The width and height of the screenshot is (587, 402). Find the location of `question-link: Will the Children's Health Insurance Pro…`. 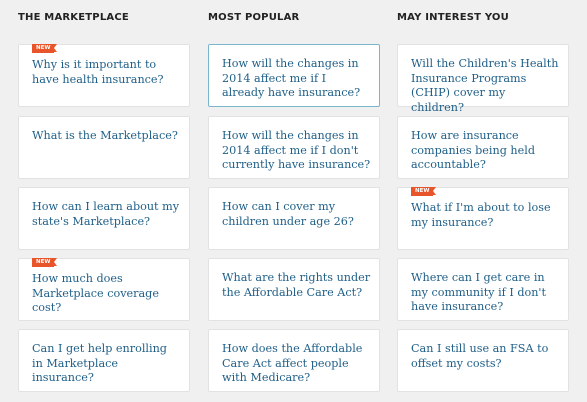

question-link: Will the Children's Health Insurance Pro… is located at coordinates (485, 86).